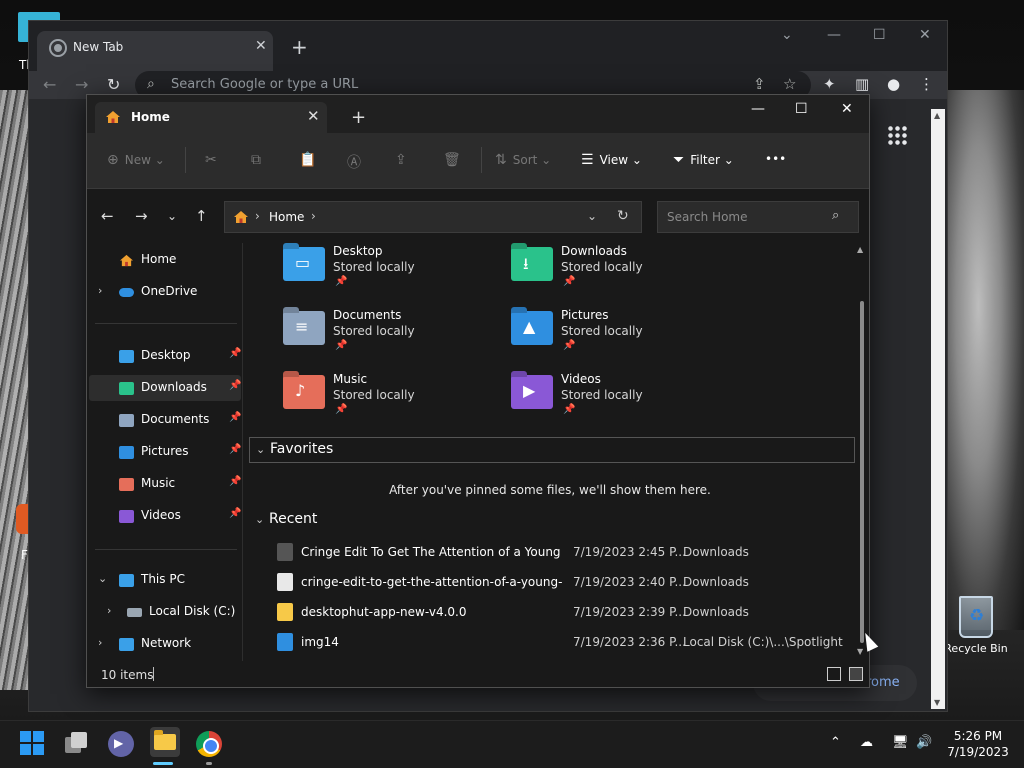  I want to click on profile-icon: ●, so click(893, 84).